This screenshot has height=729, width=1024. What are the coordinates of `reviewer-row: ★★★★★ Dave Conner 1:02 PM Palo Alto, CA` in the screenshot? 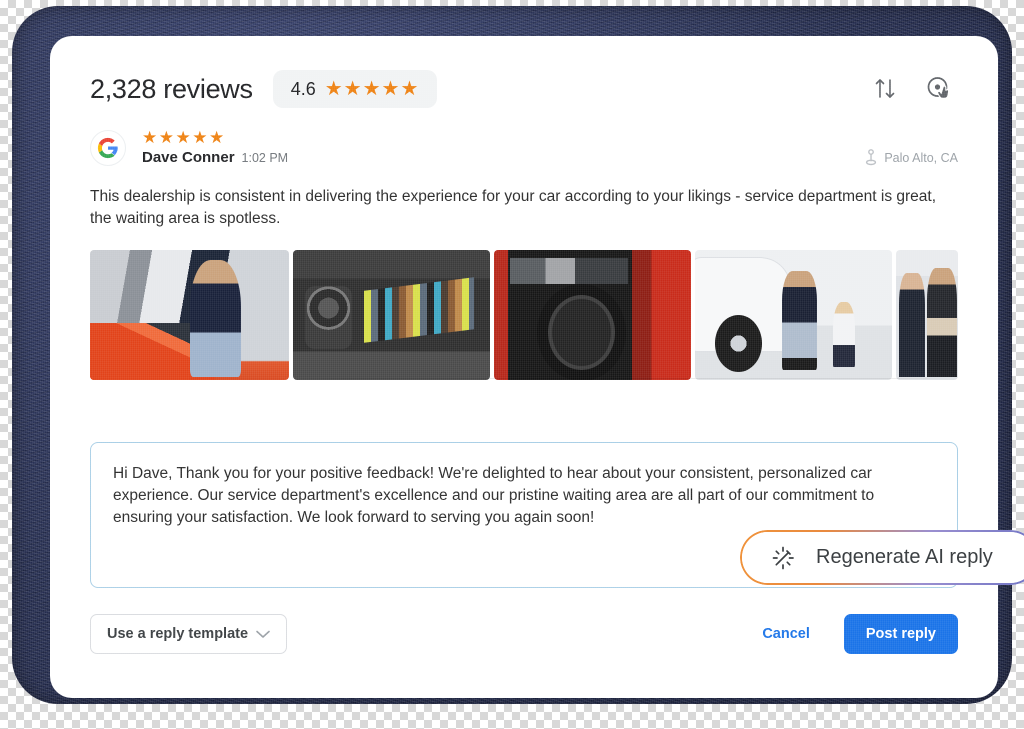 It's located at (524, 148).